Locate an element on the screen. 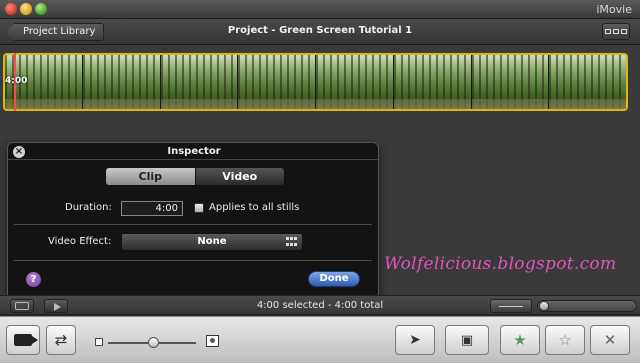 The image size is (640, 363). bottom-toolbar: ⇄ ➤ ▣ ★ ☆ ✕ is located at coordinates (320, 339).